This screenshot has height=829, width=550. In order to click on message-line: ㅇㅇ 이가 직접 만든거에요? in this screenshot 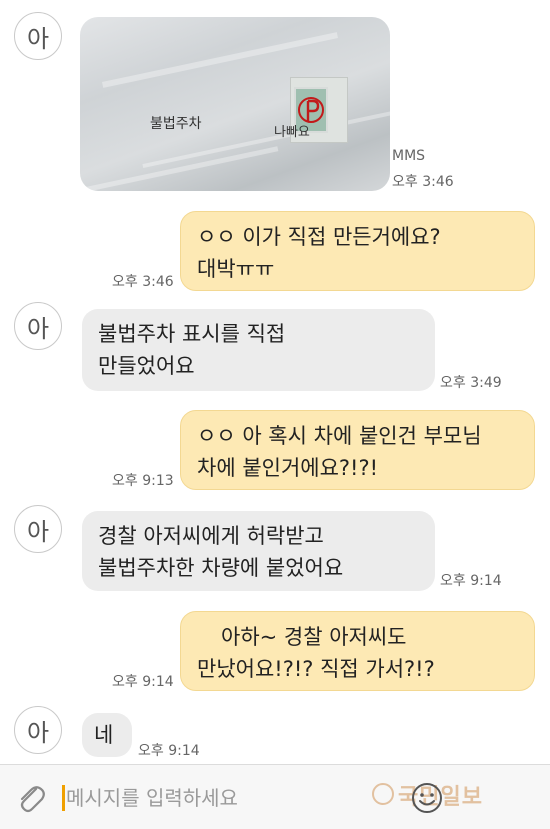, I will do `click(319, 237)`.